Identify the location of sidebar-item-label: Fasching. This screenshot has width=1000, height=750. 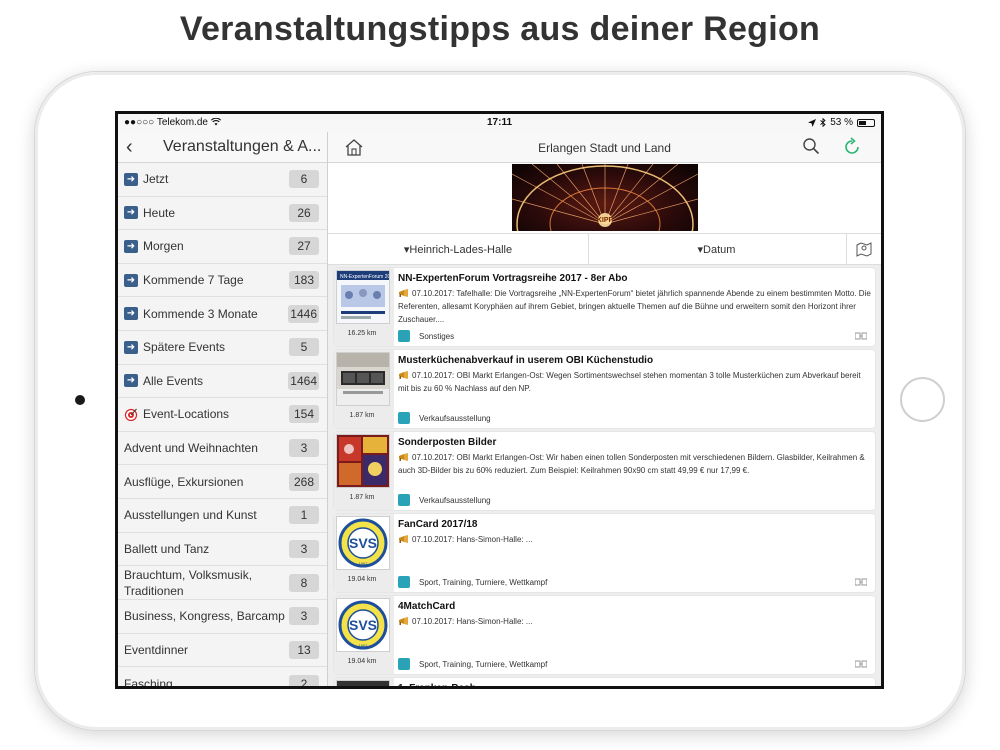
(148, 681).